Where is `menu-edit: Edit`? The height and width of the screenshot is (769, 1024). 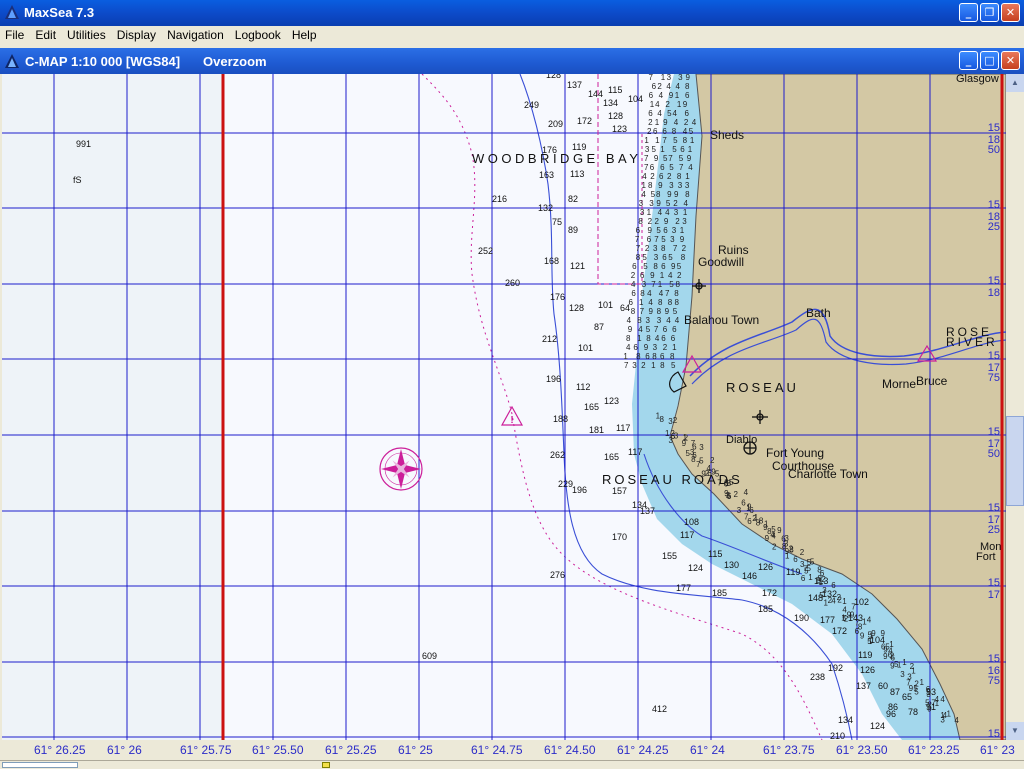 menu-edit: Edit is located at coordinates (46, 34).